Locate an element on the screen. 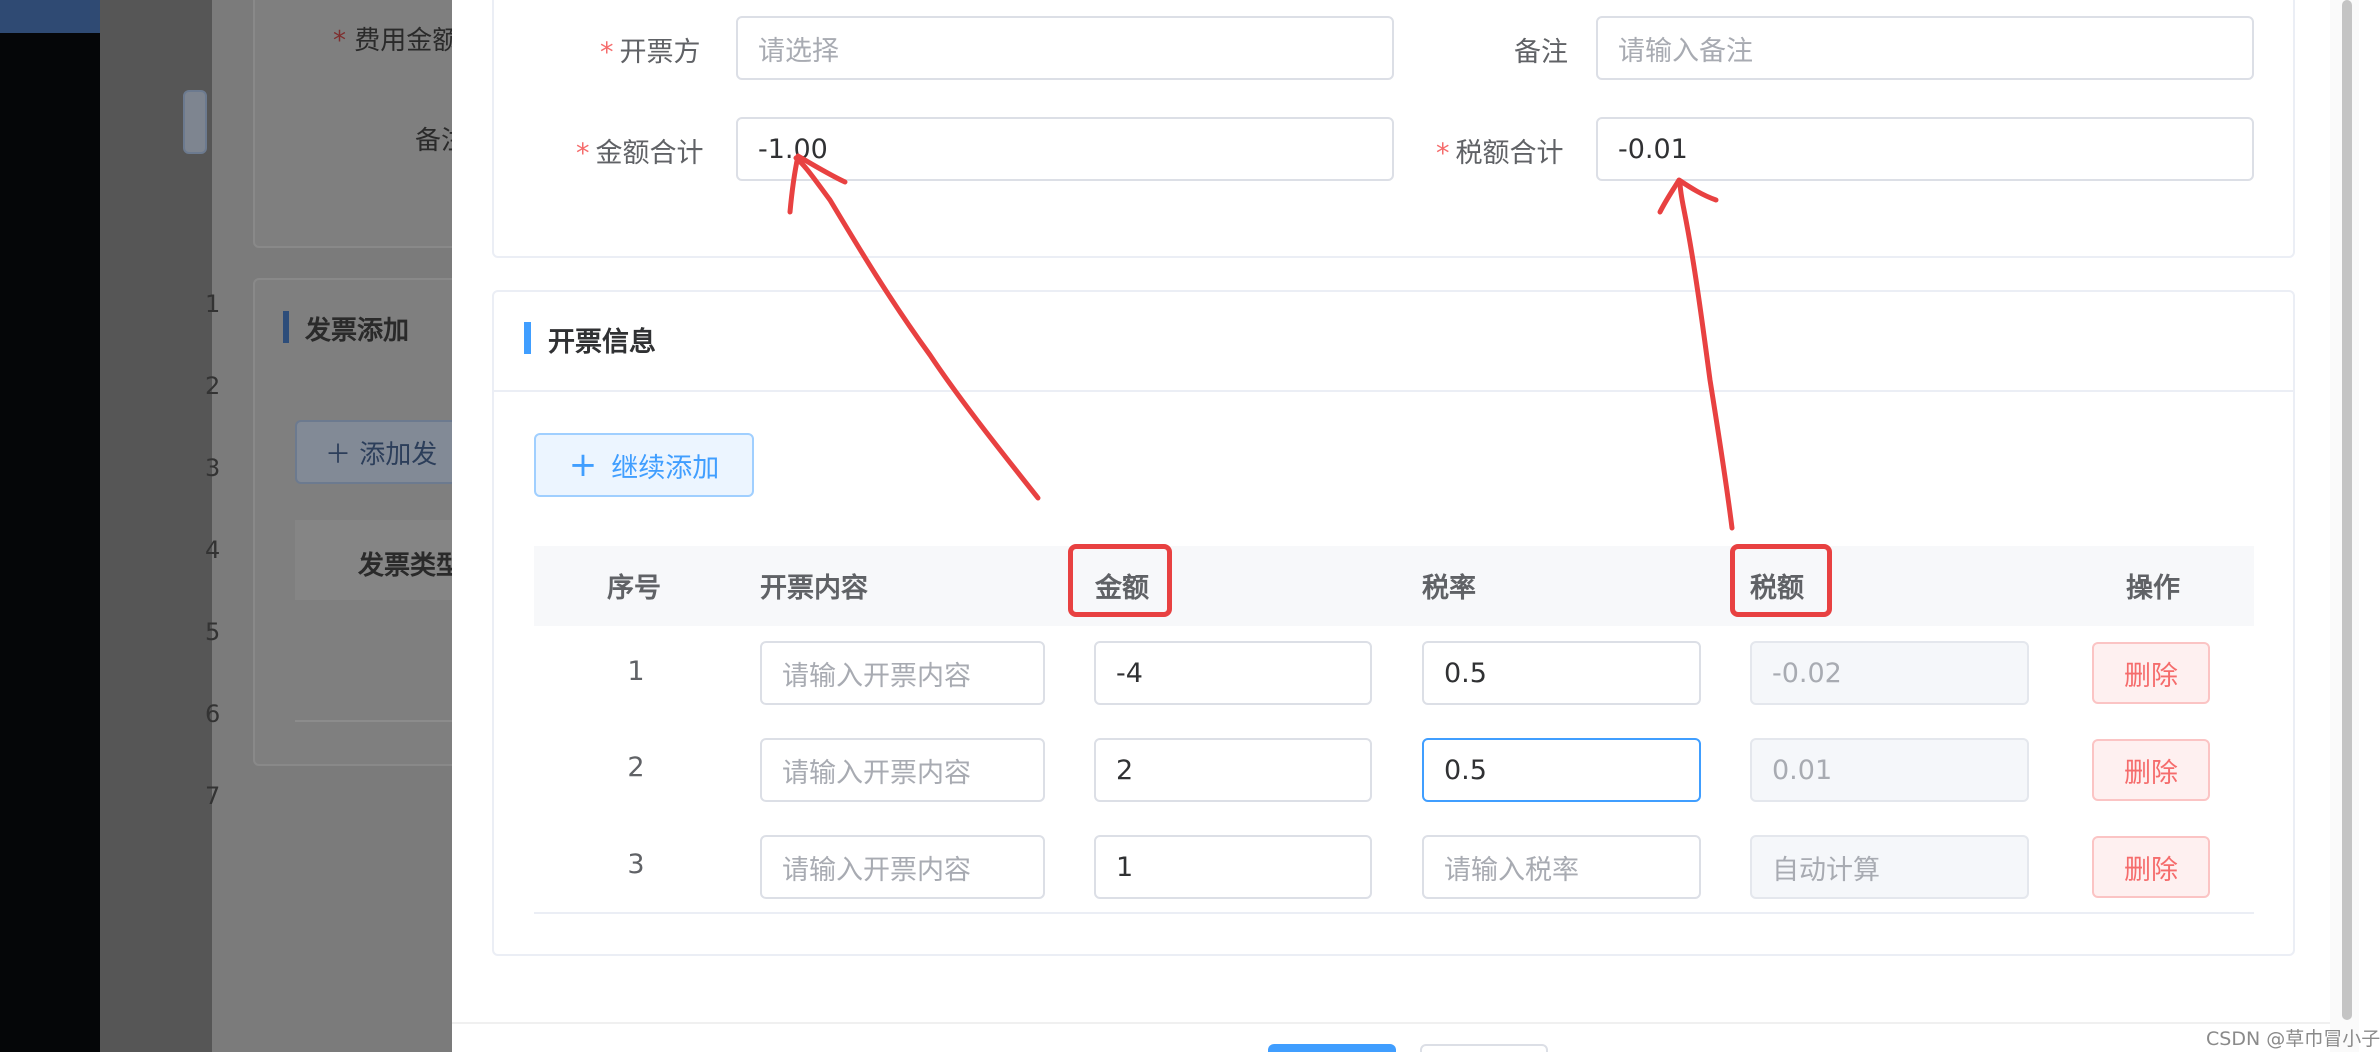 Image resolution: width=2380 pixels, height=1052 pixels. issuer-select: 请选择 is located at coordinates (1065, 48).